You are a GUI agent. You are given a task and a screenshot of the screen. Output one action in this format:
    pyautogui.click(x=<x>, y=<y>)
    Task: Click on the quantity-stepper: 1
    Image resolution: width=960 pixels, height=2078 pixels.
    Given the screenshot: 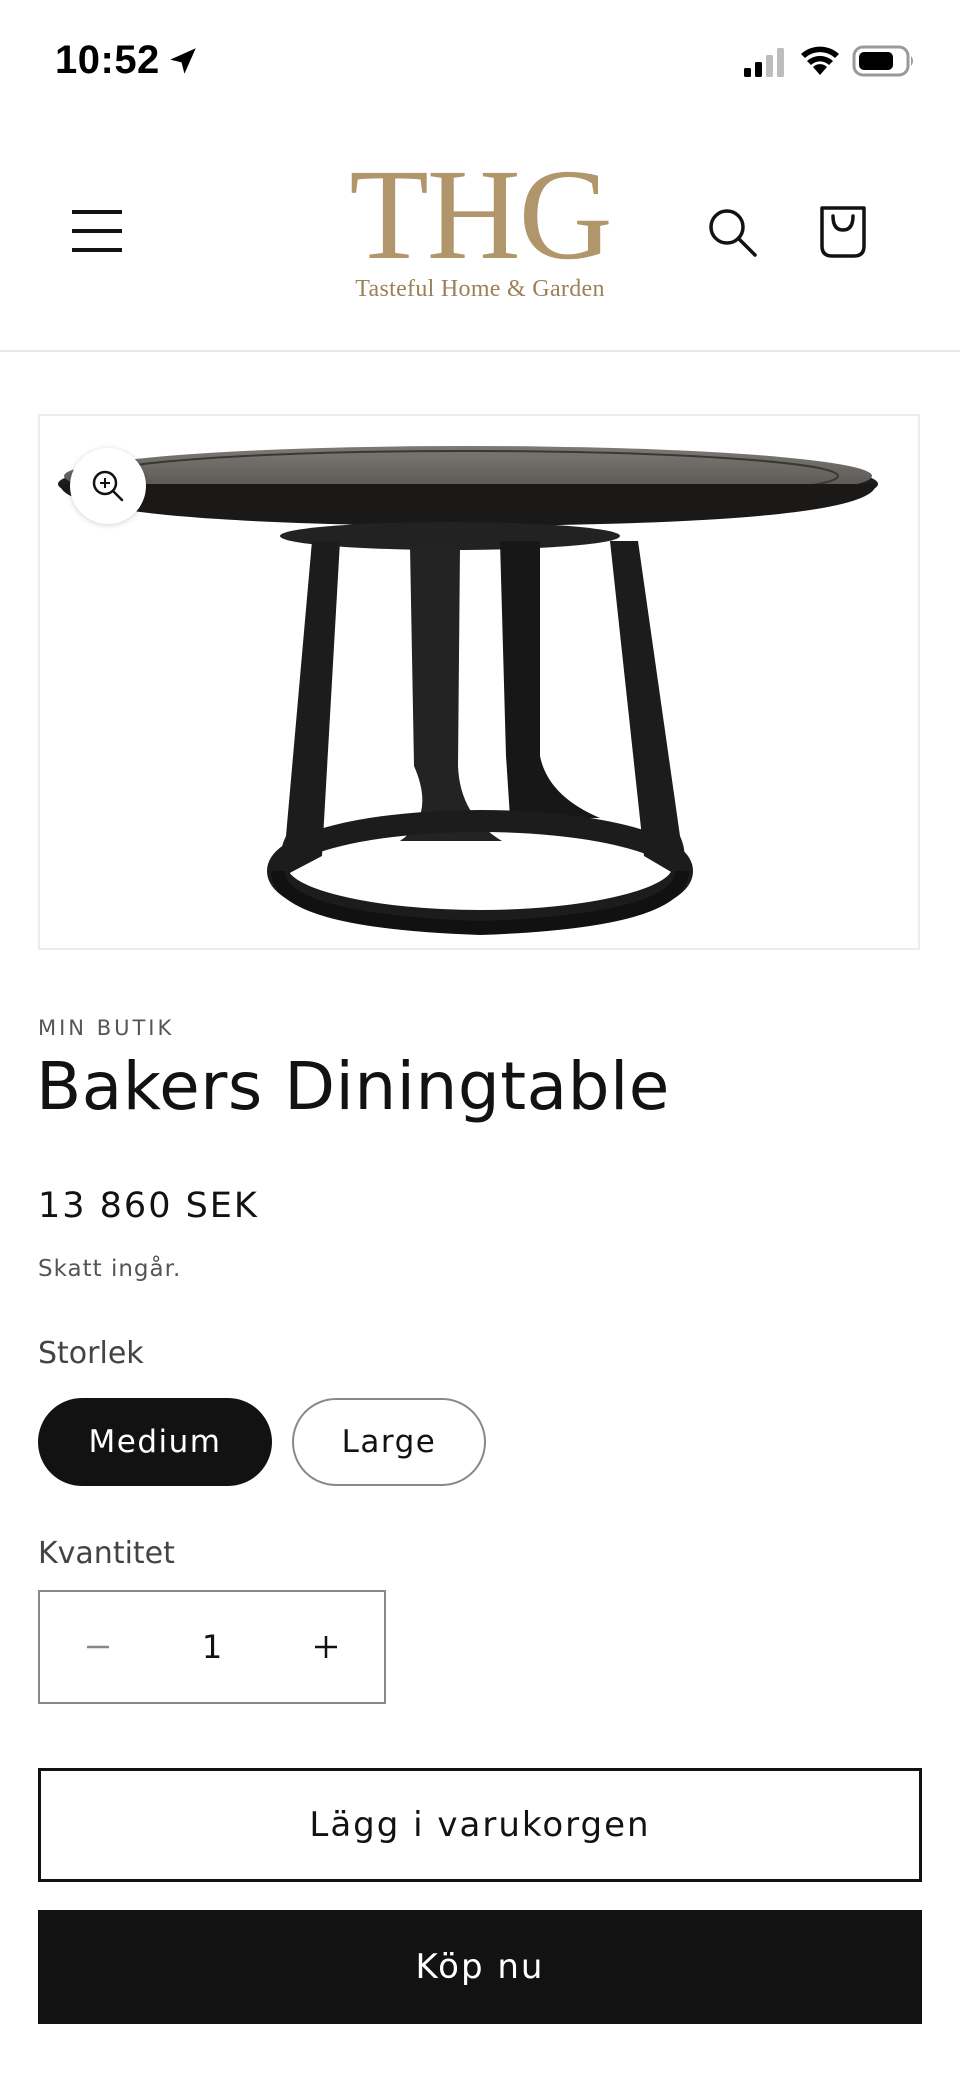 What is the action you would take?
    pyautogui.click(x=212, y=1647)
    